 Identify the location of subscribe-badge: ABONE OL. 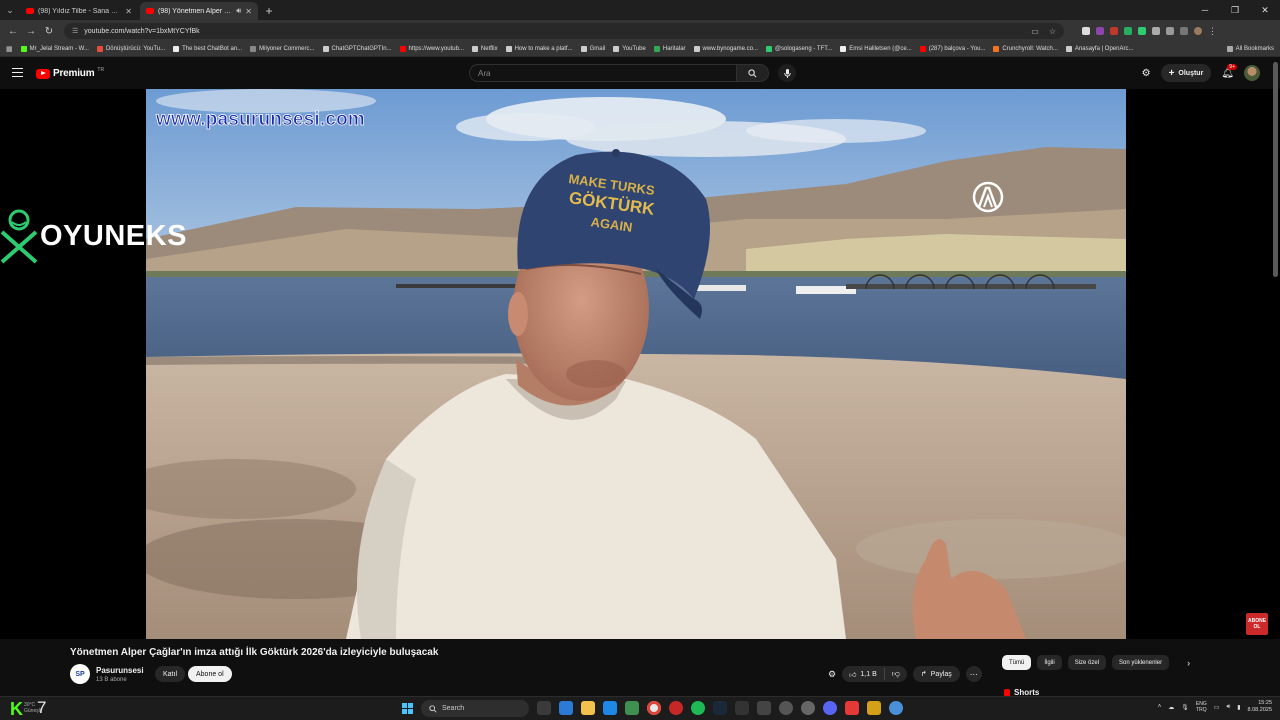
(1257, 624).